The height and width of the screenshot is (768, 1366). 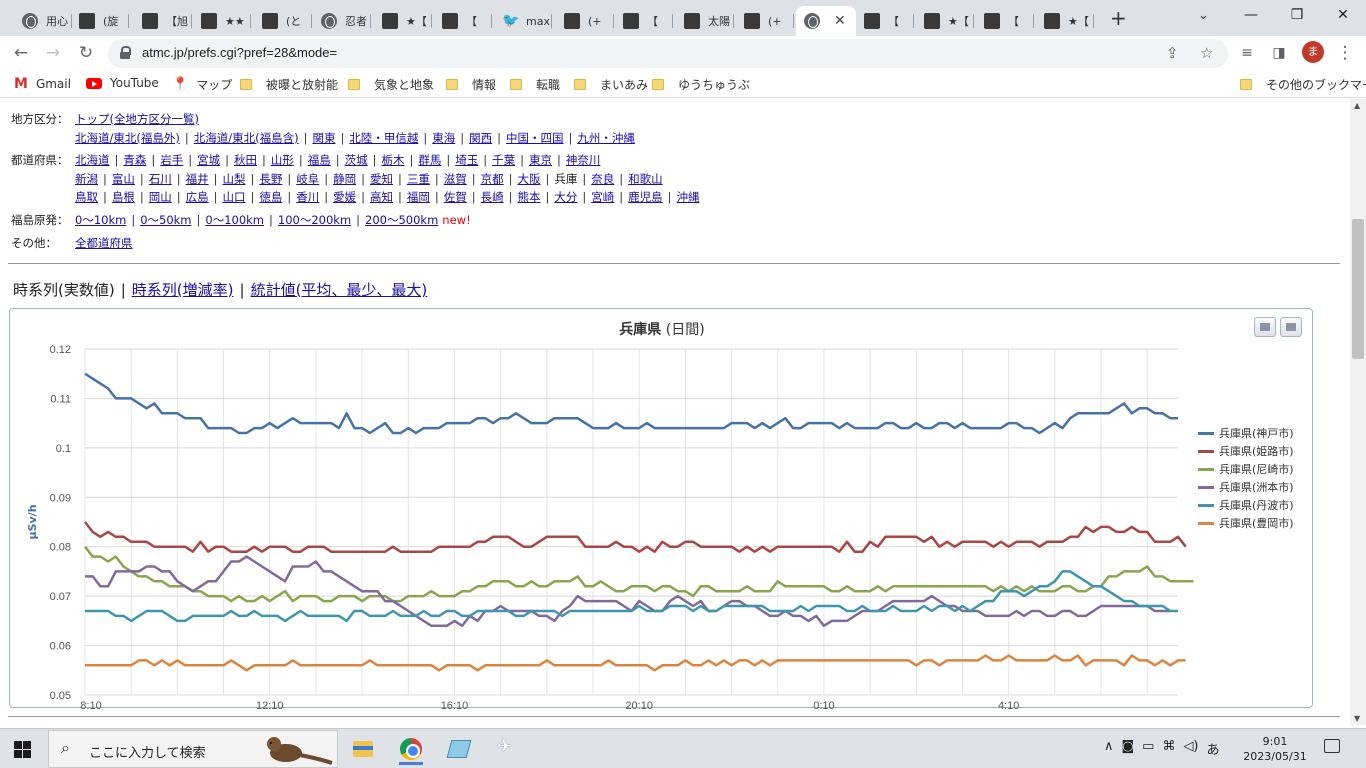 What do you see at coordinates (381, 179) in the screenshot?
I see `pref-link: 愛知` at bounding box center [381, 179].